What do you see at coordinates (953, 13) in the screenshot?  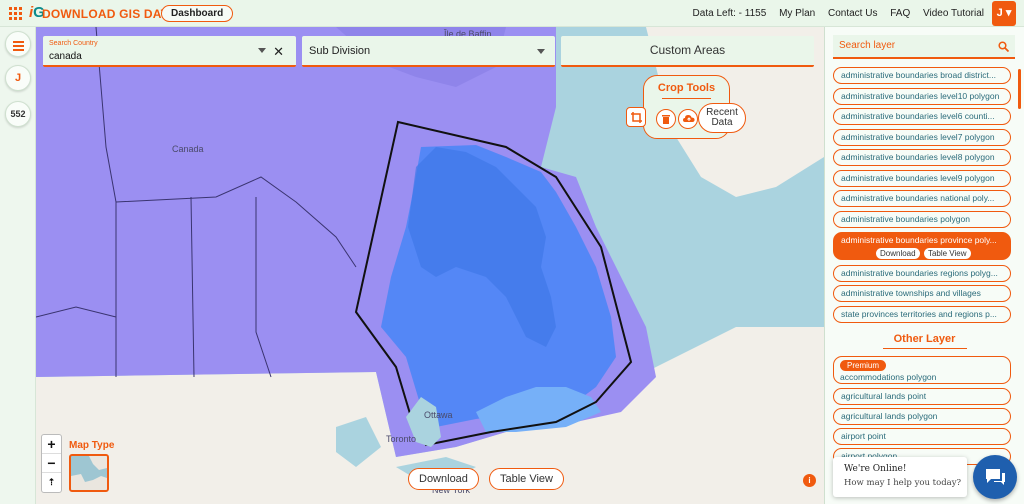 I see `video-tutorial-link: Video Tutorial` at bounding box center [953, 13].